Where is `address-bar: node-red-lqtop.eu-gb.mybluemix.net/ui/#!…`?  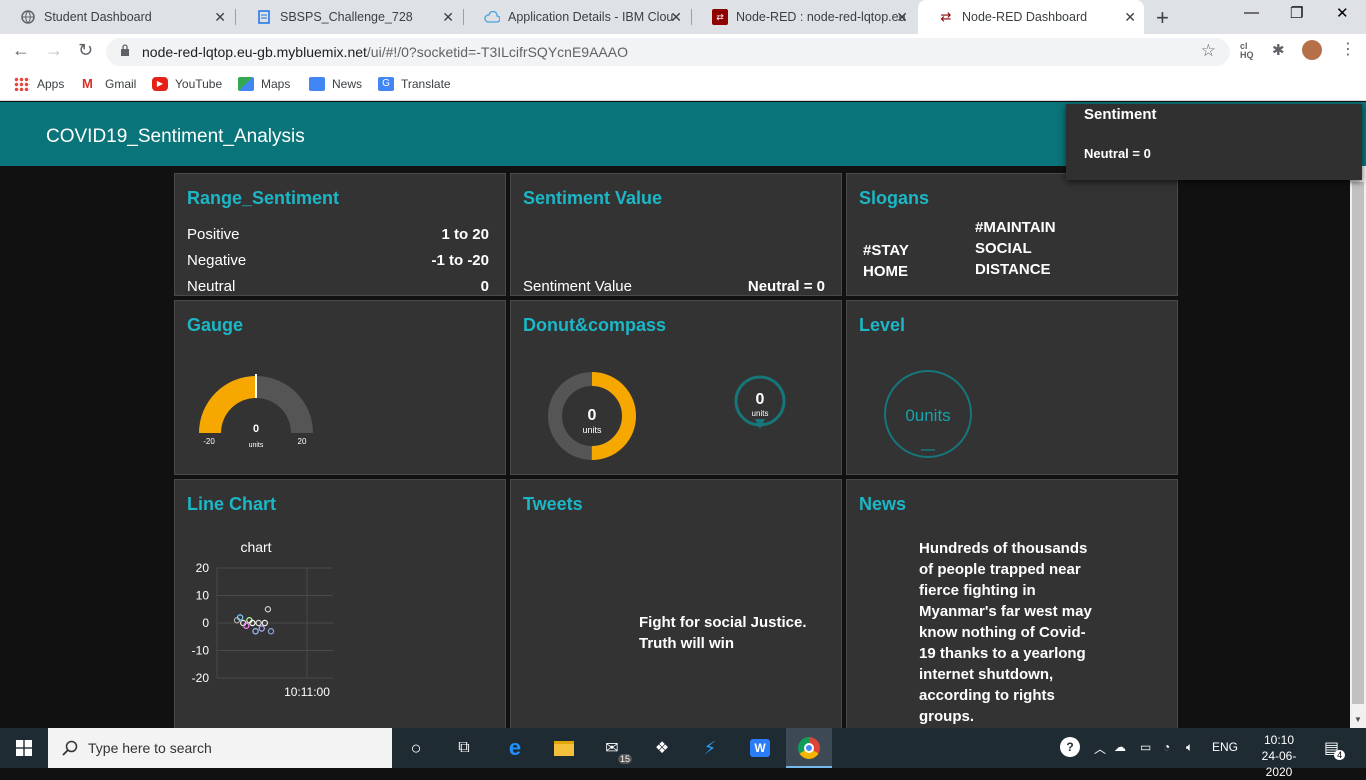 address-bar: node-red-lqtop.eu-gb.mybluemix.net/ui/#!… is located at coordinates (668, 52).